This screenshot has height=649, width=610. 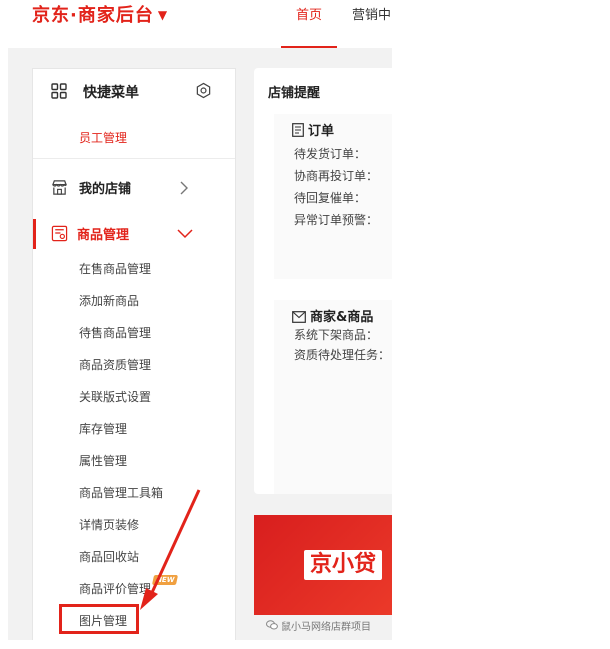 I want to click on gear-icon, so click(x=203, y=90).